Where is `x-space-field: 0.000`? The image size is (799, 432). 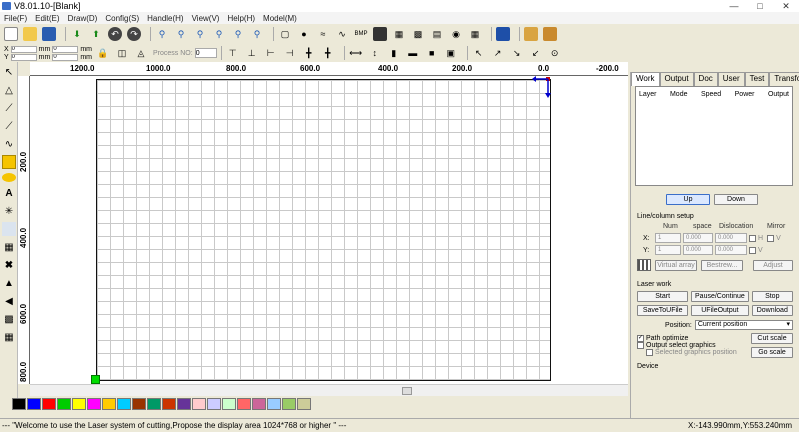
x-space-field: 0.000 is located at coordinates (698, 238).